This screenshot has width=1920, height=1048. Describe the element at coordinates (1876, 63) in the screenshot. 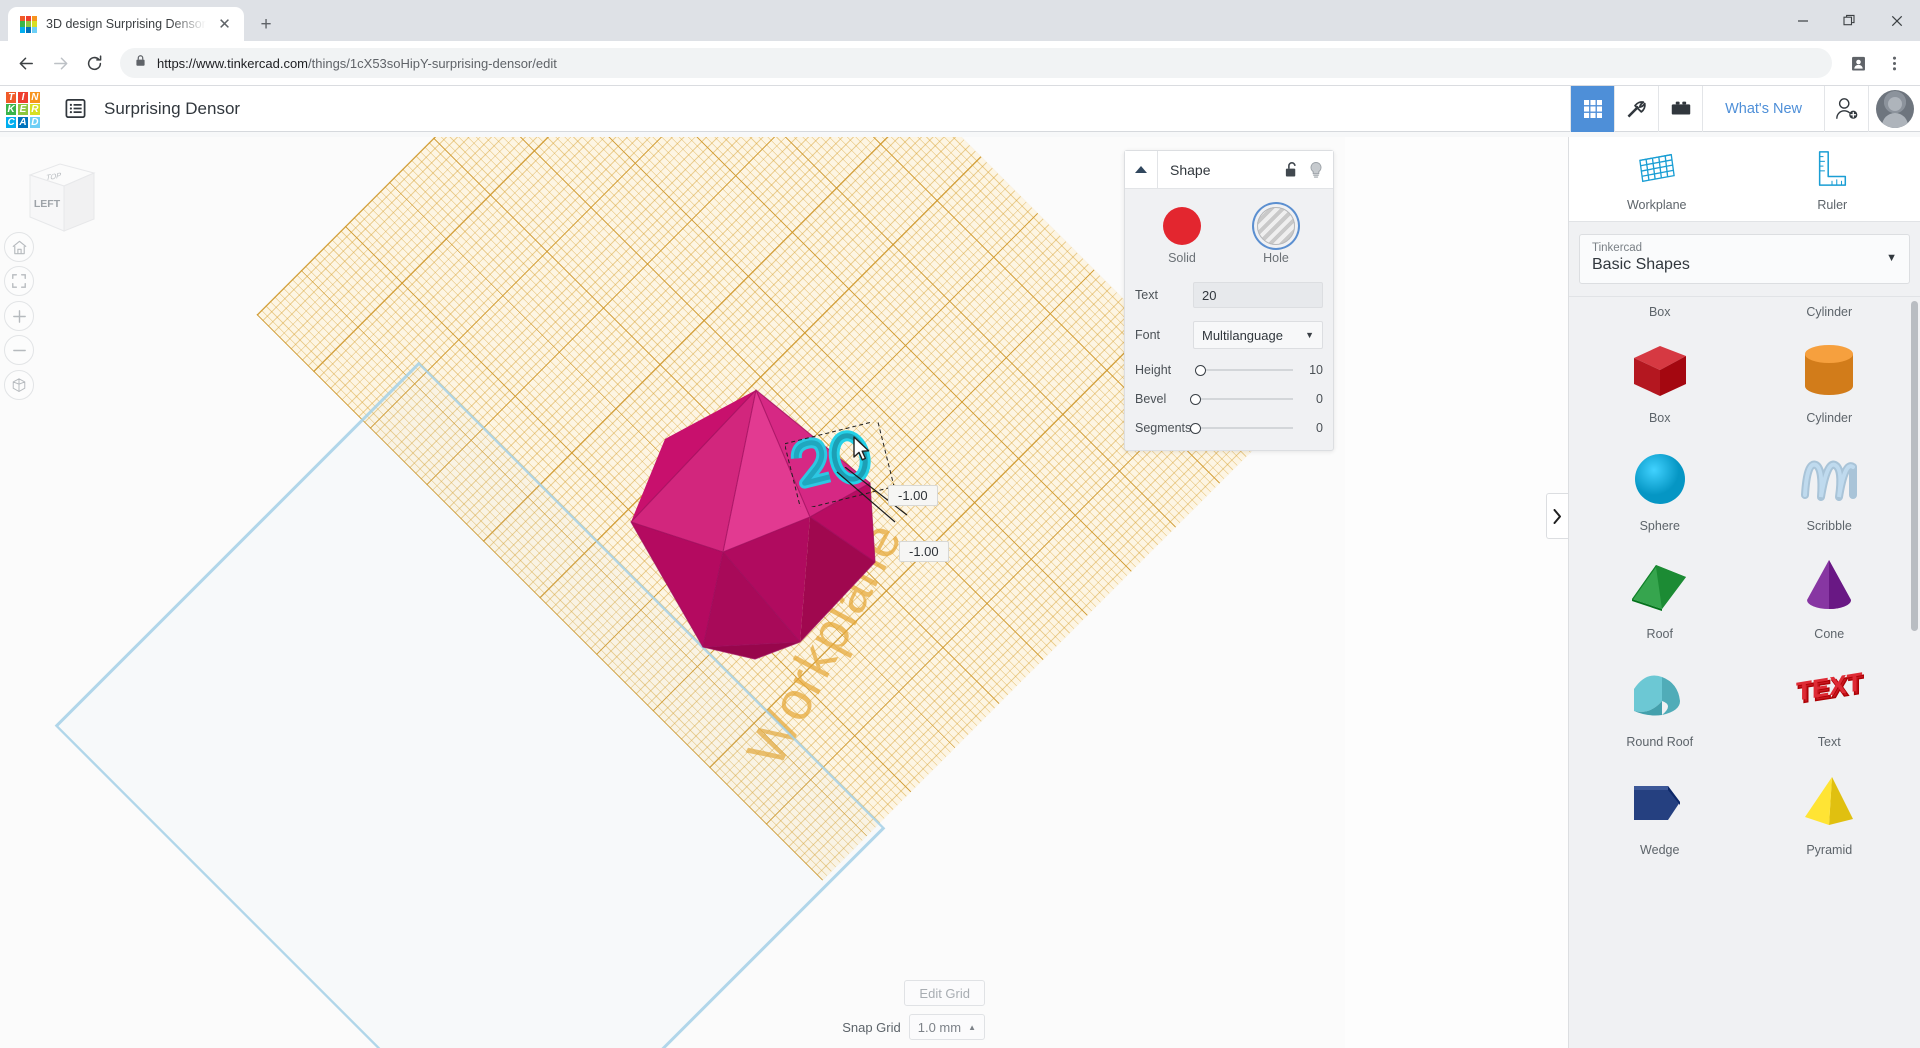

I see `browser-toolbar-right` at that location.